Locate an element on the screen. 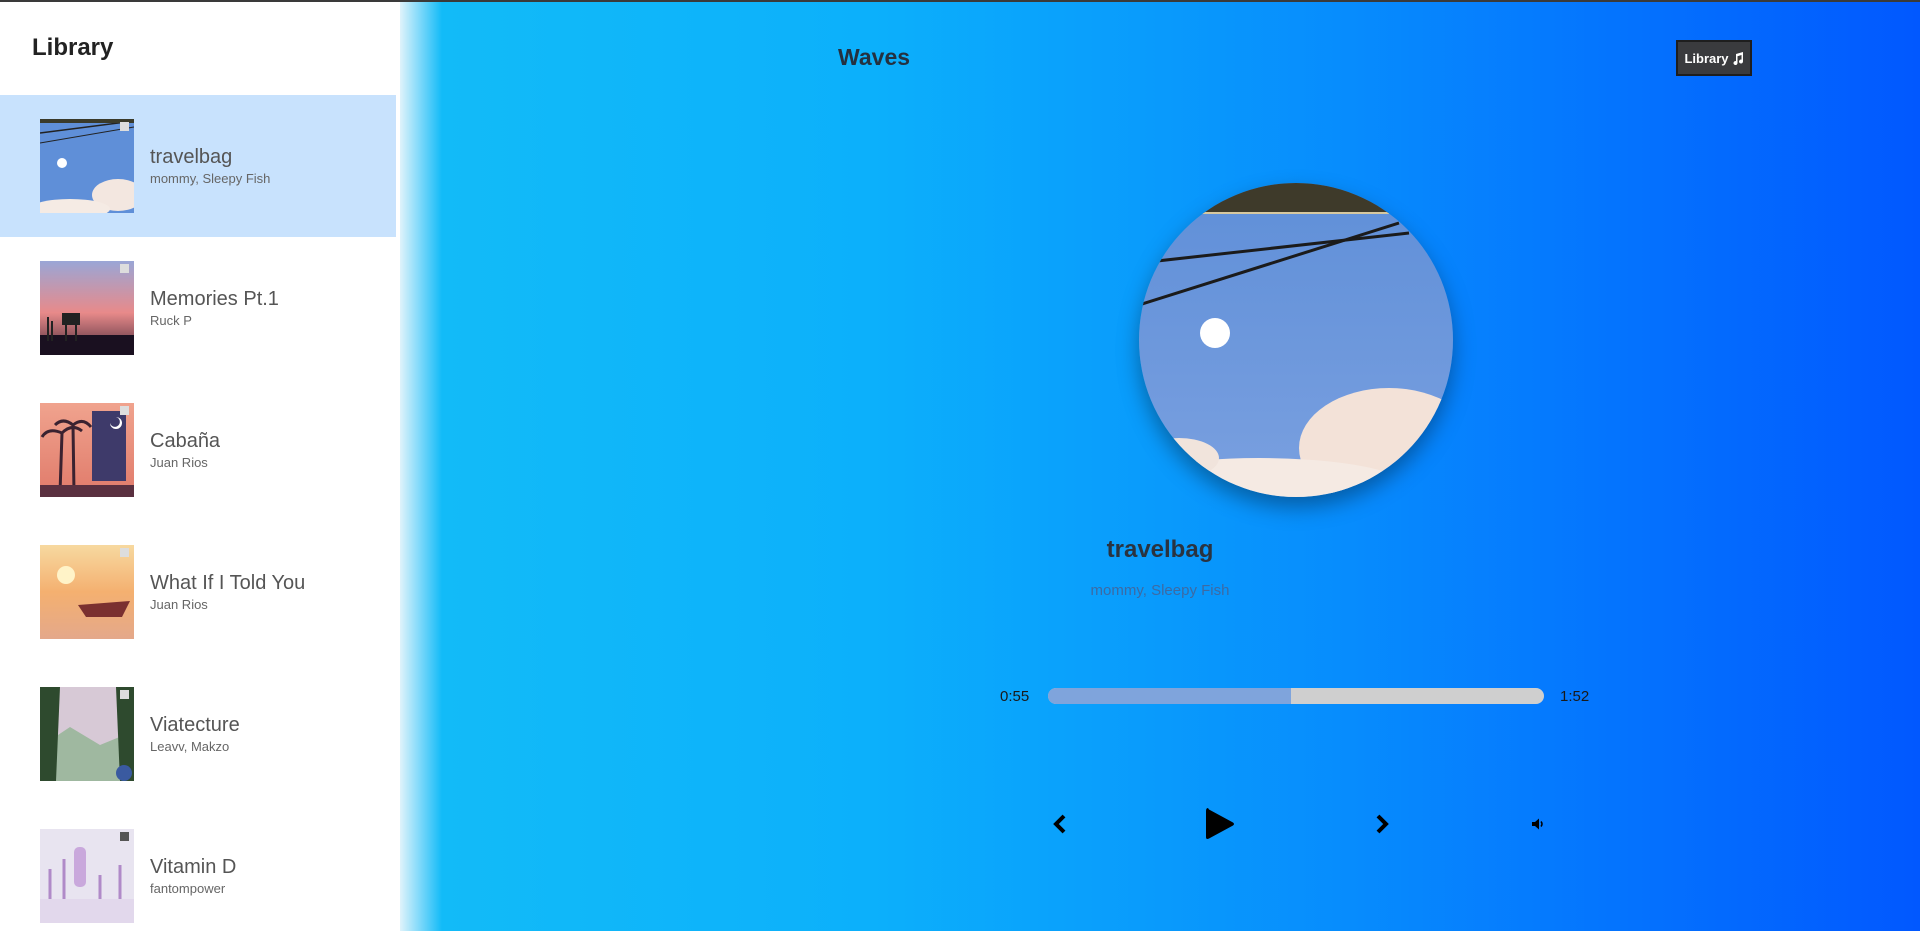 Image resolution: width=1920 pixels, height=931 pixels. now-playing-artist: mommy, Sleepy Fish is located at coordinates (1160, 590).